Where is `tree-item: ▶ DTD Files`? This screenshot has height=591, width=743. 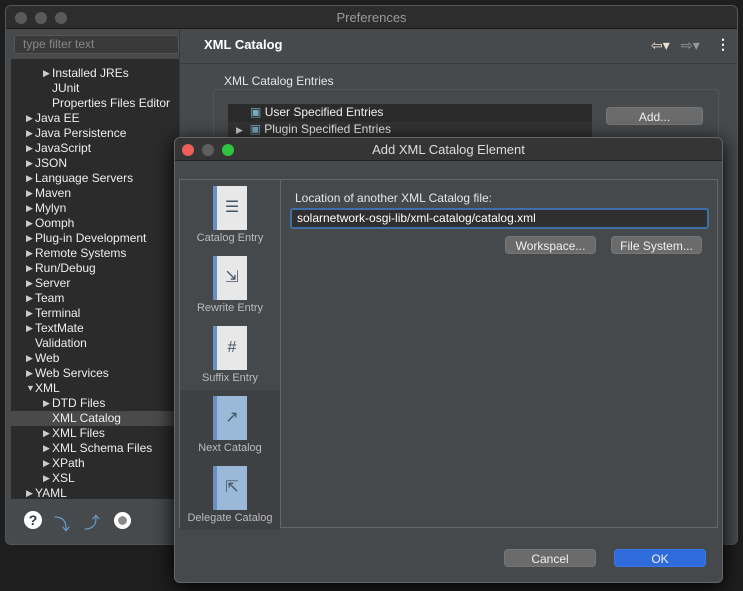
tree-item: ▶ DTD Files is located at coordinates (95, 403).